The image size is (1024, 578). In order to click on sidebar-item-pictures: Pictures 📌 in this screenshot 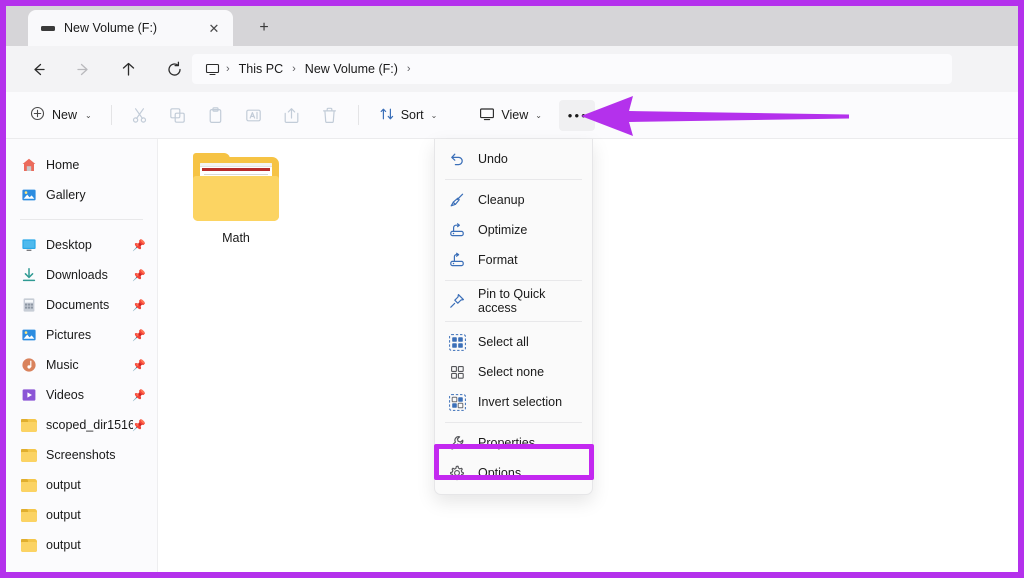, I will do `click(81, 335)`.